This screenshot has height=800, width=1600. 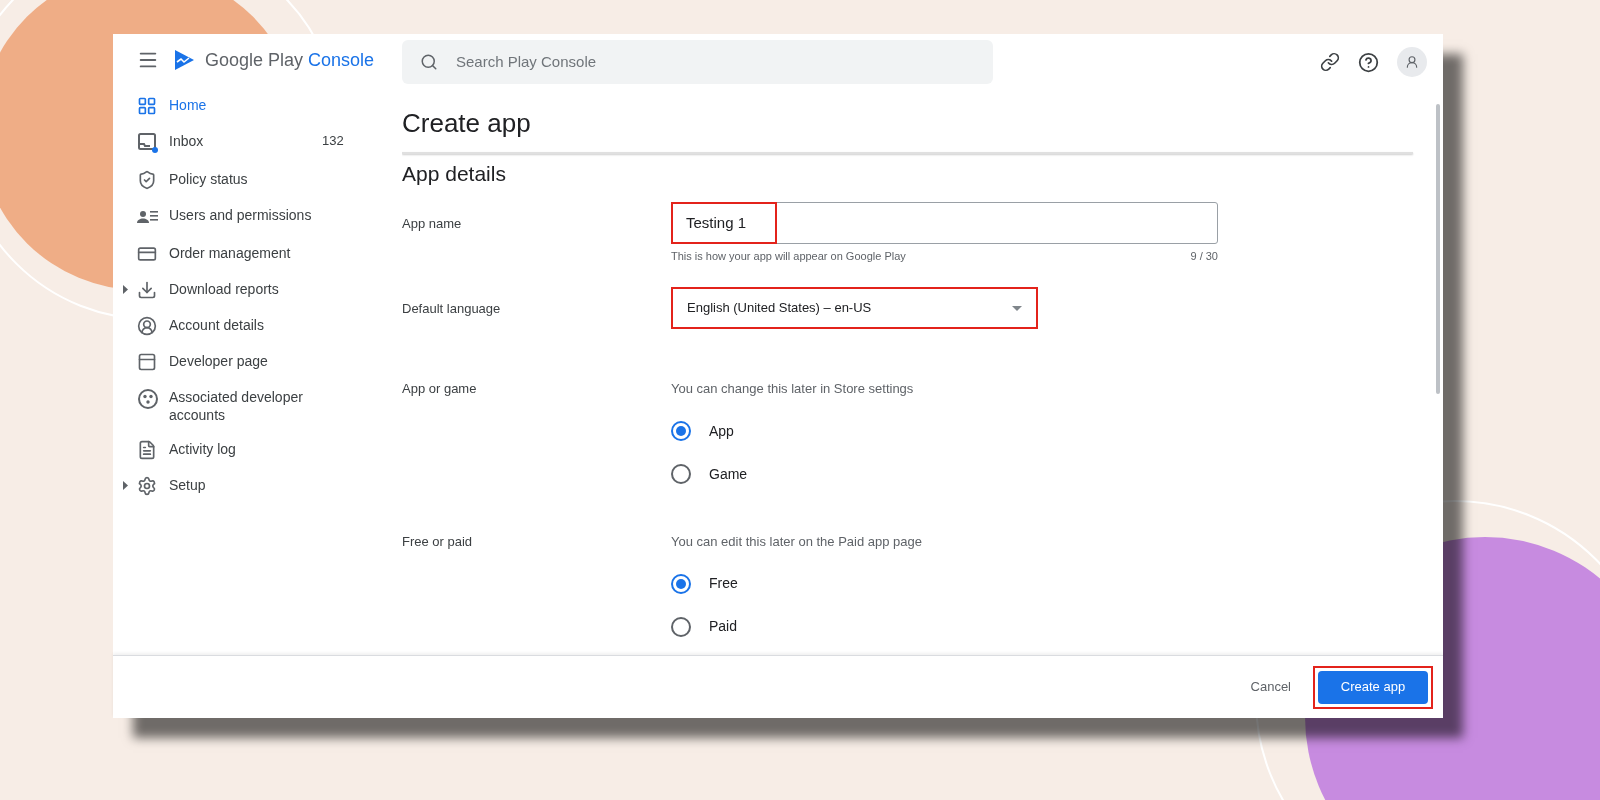 I want to click on sidebar-item: Developer page, so click(x=257, y=362).